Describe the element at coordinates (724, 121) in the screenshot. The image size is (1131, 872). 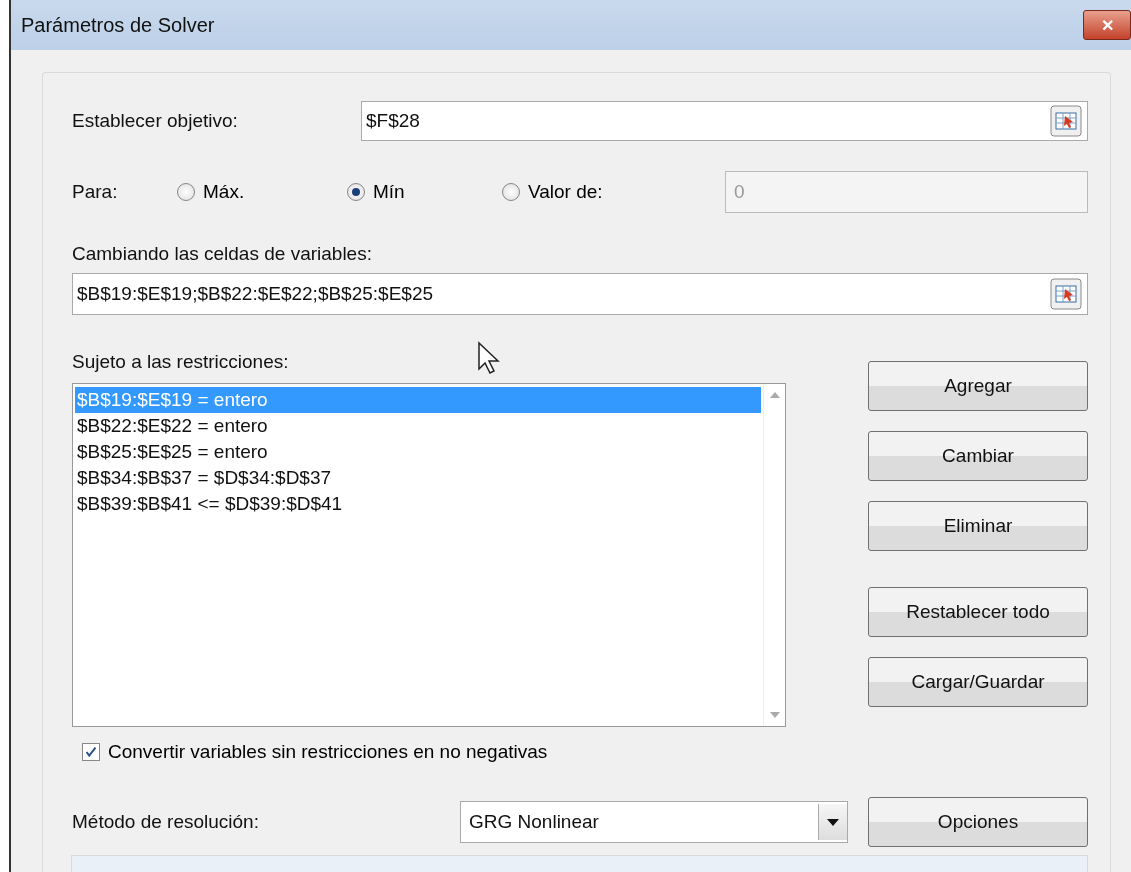
I see `objective-field: $F$28` at that location.